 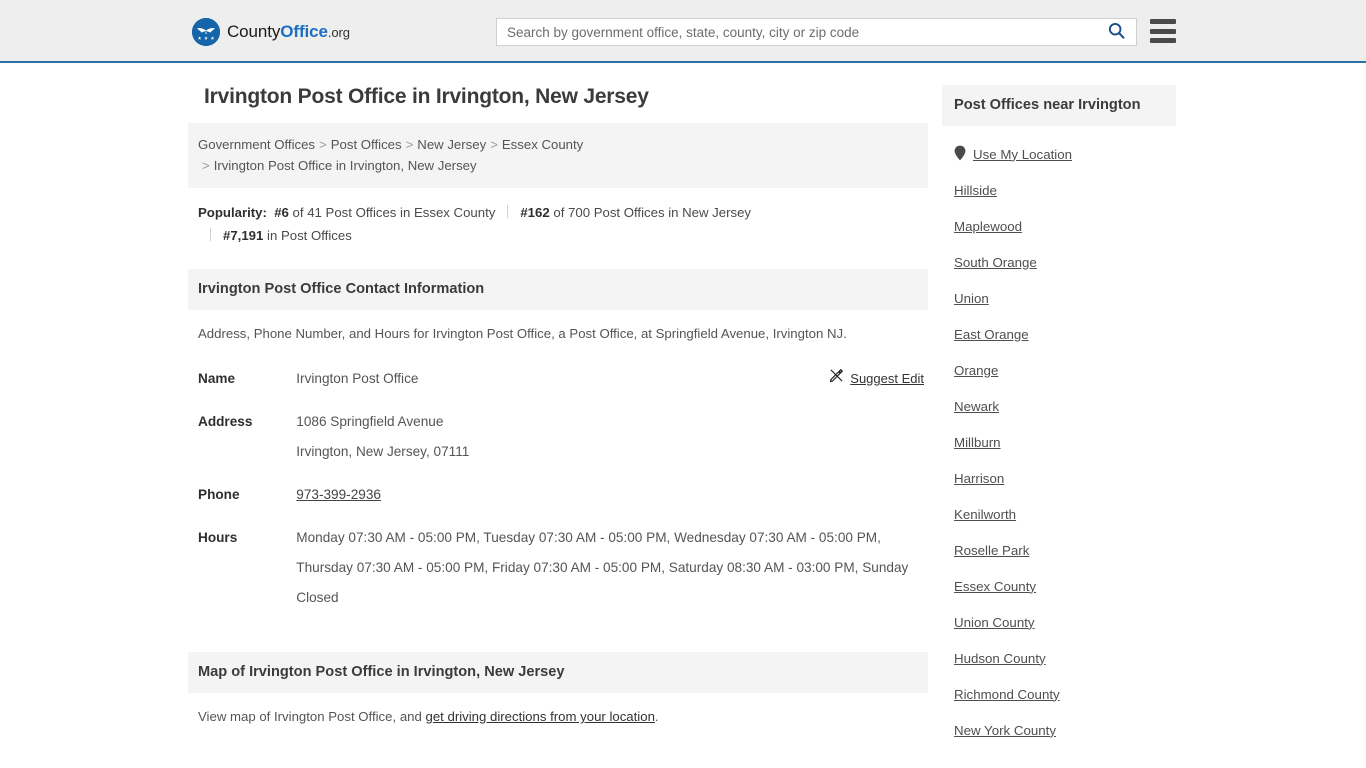 I want to click on sidebar-item-newark: Newark, so click(x=1065, y=406).